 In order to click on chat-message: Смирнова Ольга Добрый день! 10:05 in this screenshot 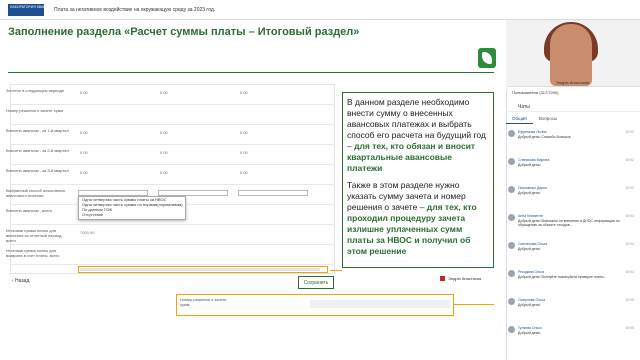, I will do `click(572, 302)`.